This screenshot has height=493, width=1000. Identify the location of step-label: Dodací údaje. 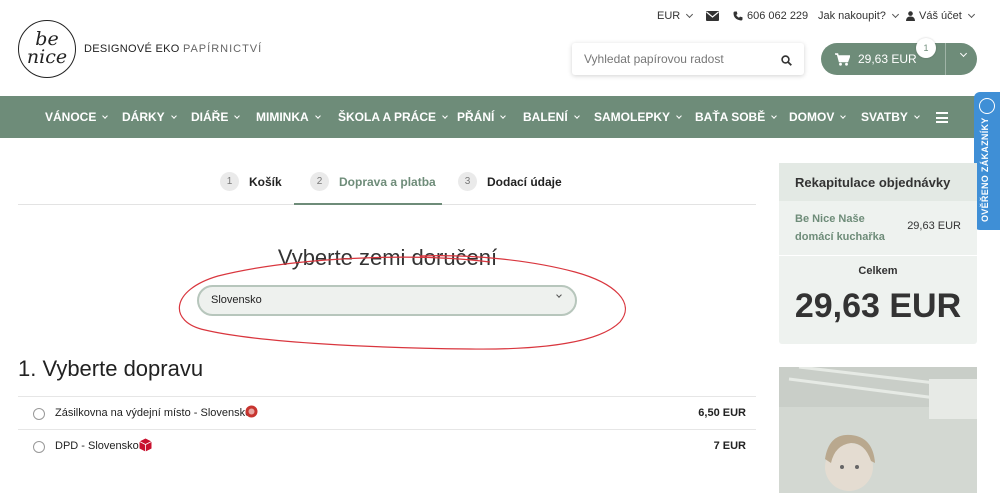
(524, 181).